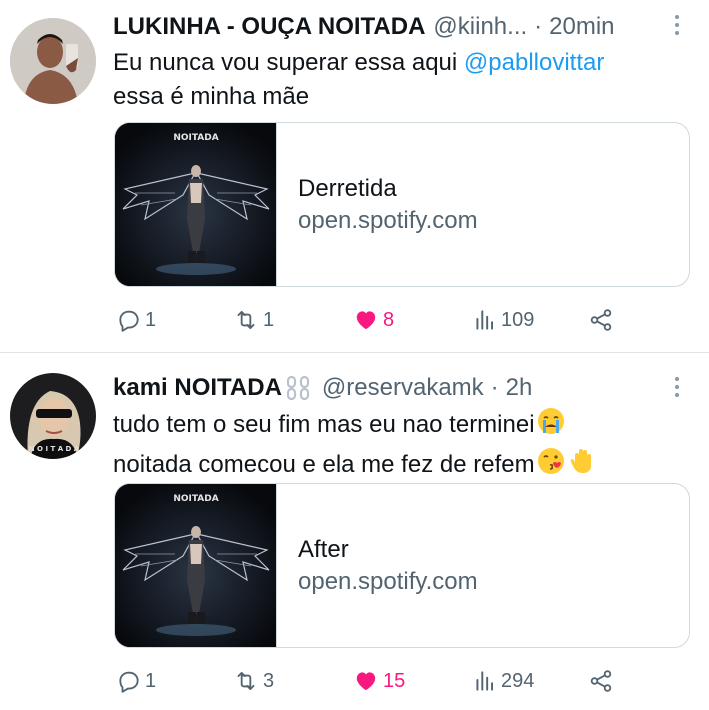  I want to click on tweet-text-segment: tudo tem o seu fim mas eu nao terminei, so click(324, 424).